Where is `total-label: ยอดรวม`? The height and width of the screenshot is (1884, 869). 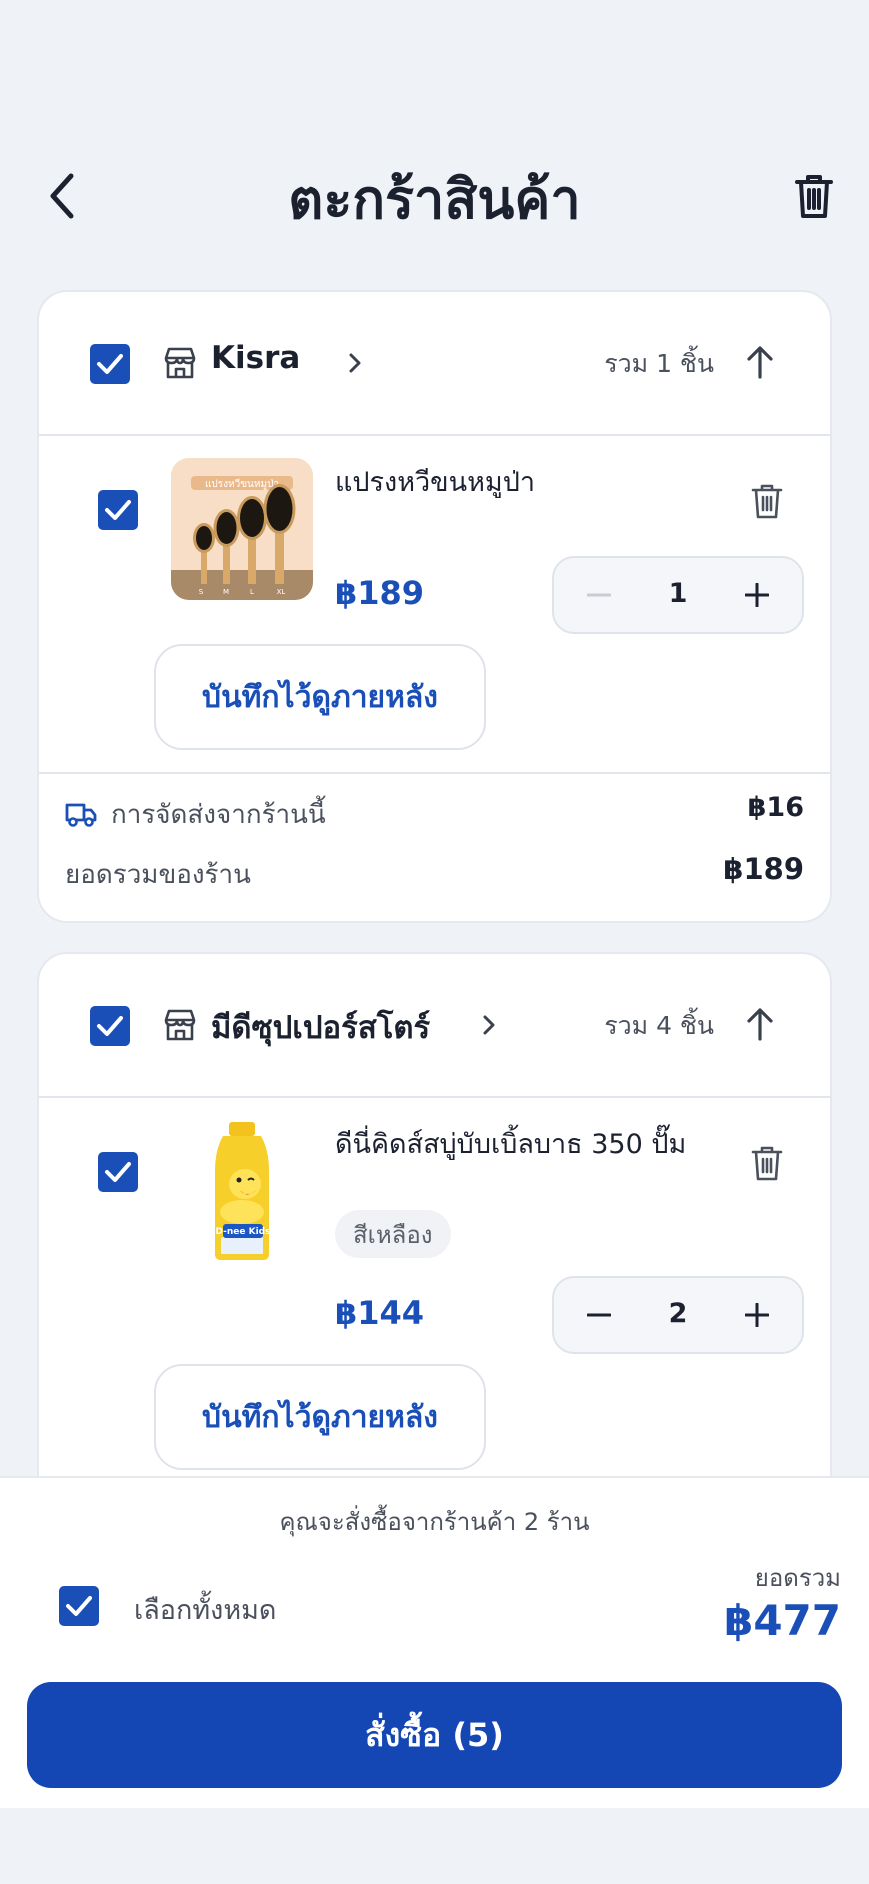 total-label: ยอดรวม is located at coordinates (797, 1578).